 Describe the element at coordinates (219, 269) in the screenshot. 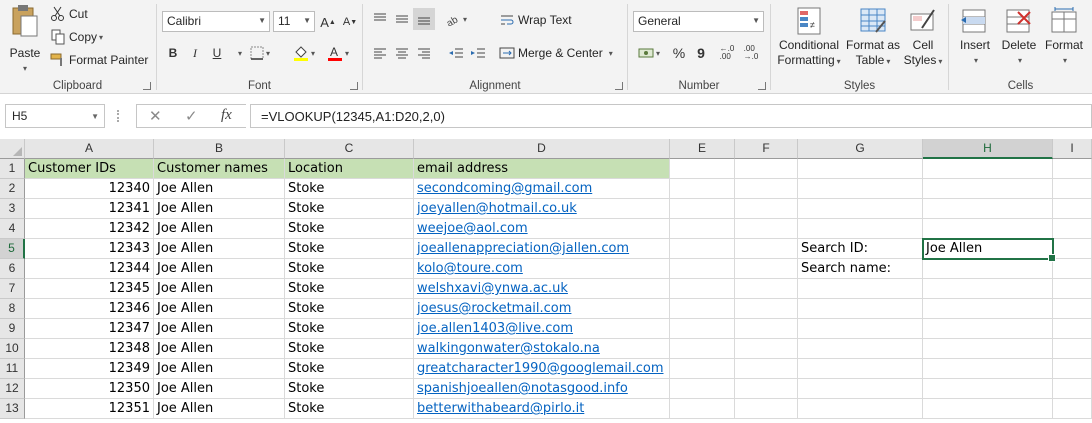

I see `cell-b6: Joe Allen` at that location.